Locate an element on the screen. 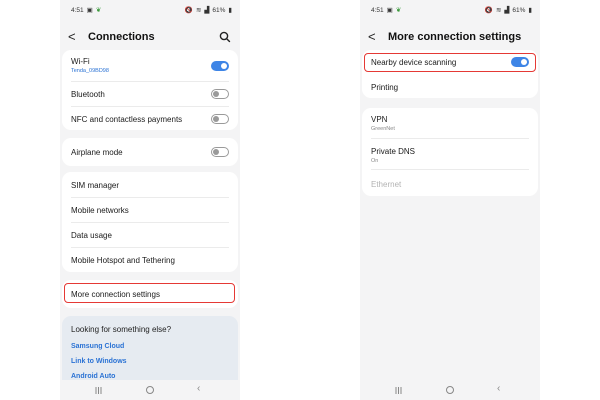 The height and width of the screenshot is (400, 600). vpn-sub: GreenNet is located at coordinates (383, 129).